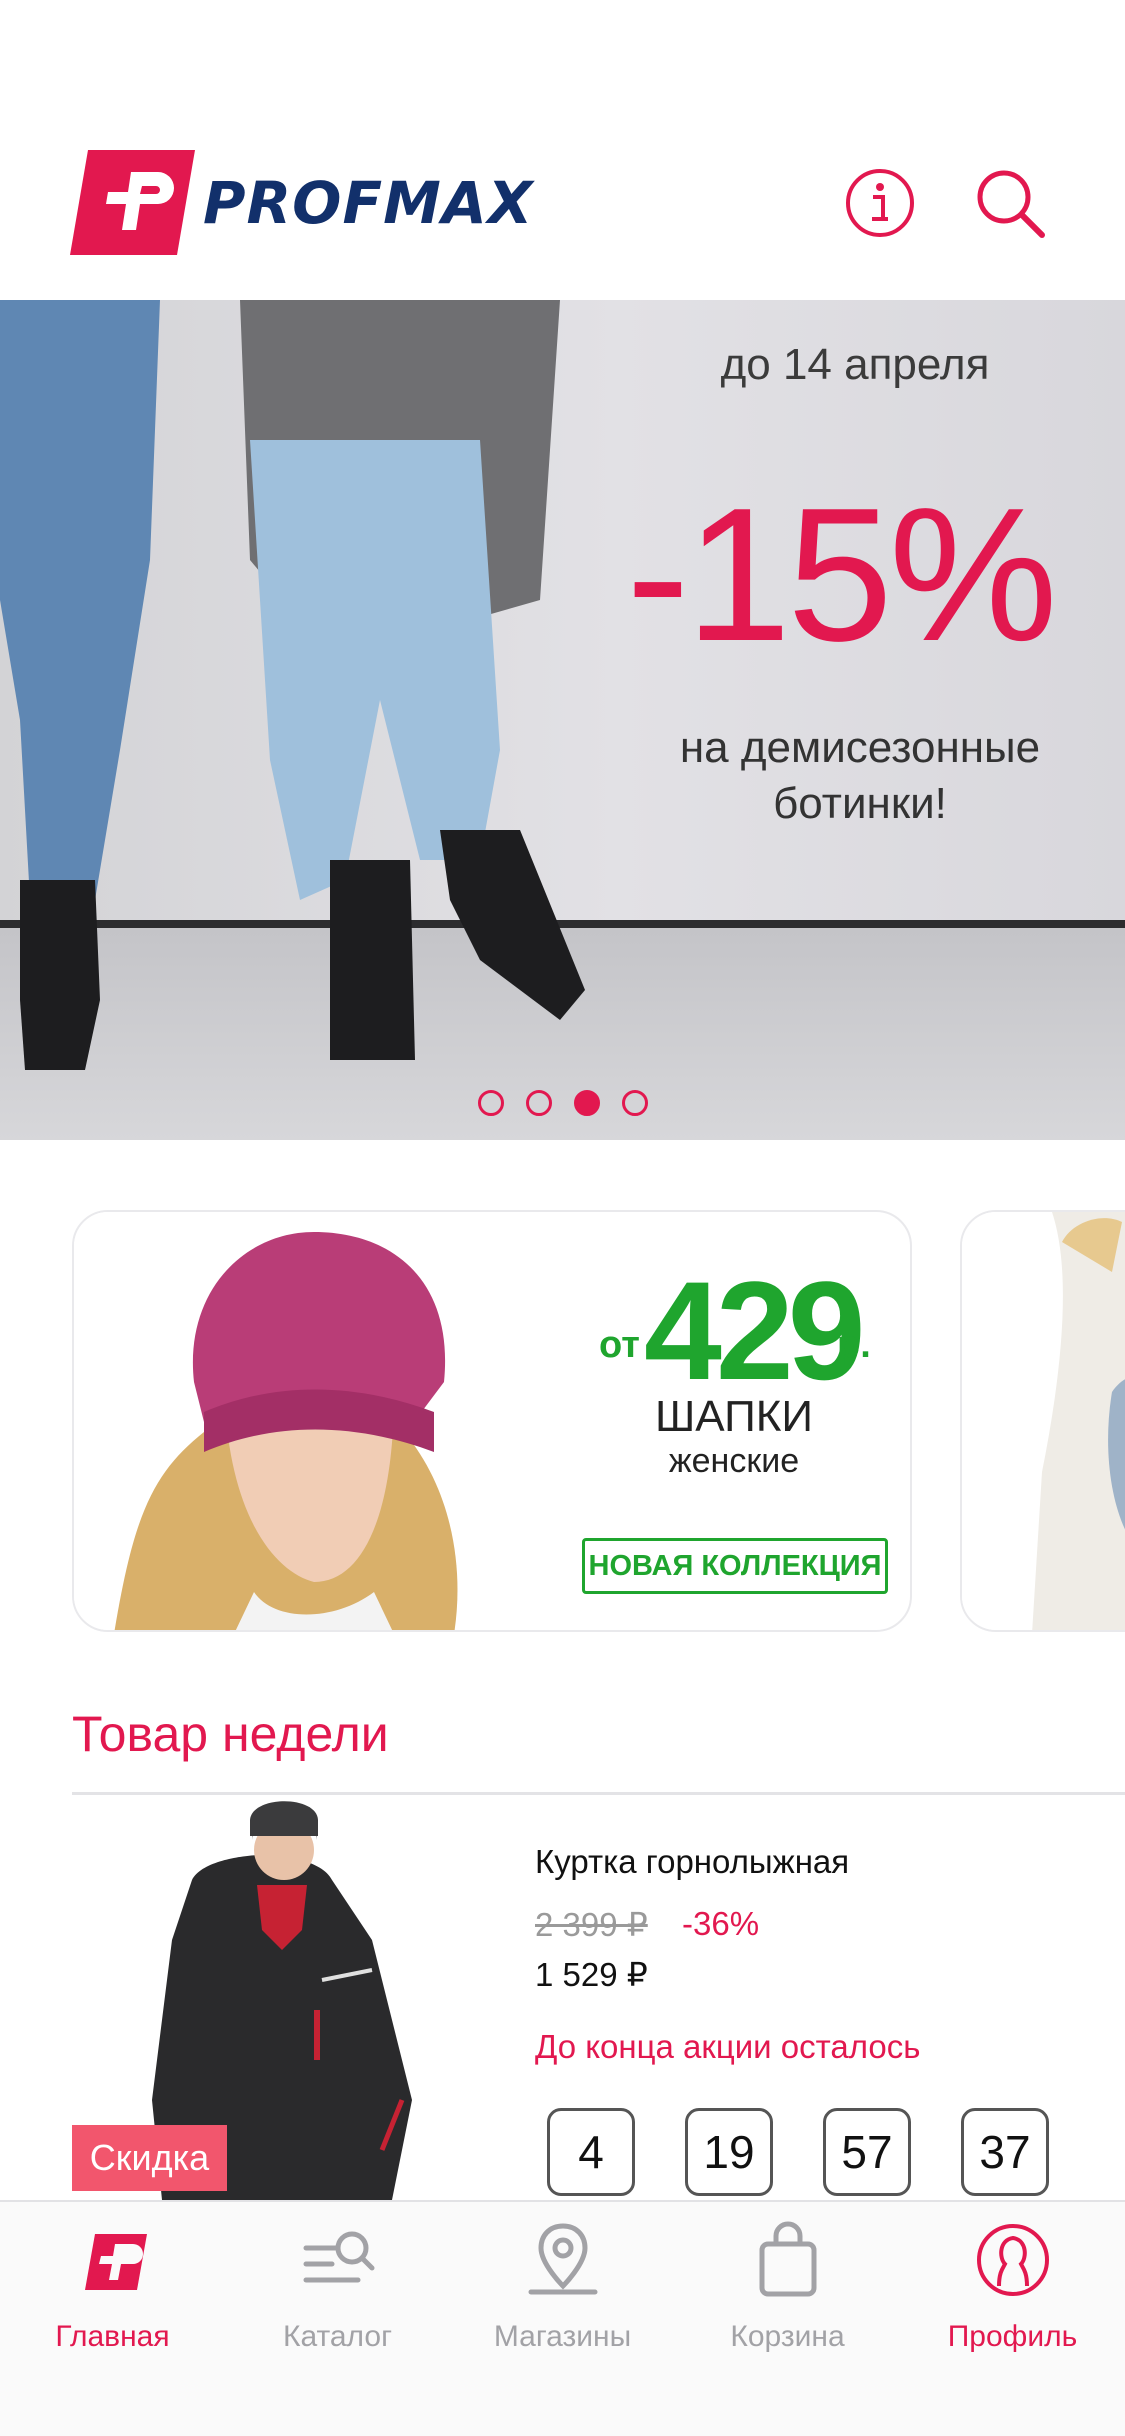 The width and height of the screenshot is (1125, 2436). What do you see at coordinates (692, 1862) in the screenshot?
I see `product-name: Куртка горнолыжная` at bounding box center [692, 1862].